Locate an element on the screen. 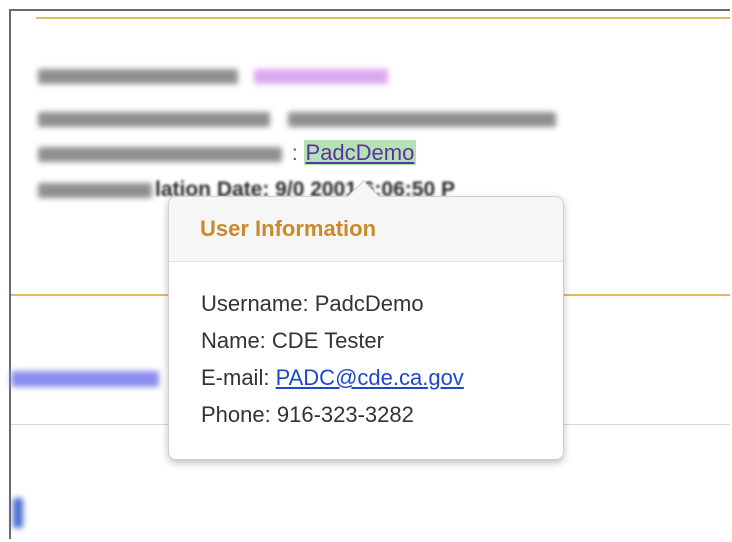  name-line: Name: CDE Tester is located at coordinates (382, 340).